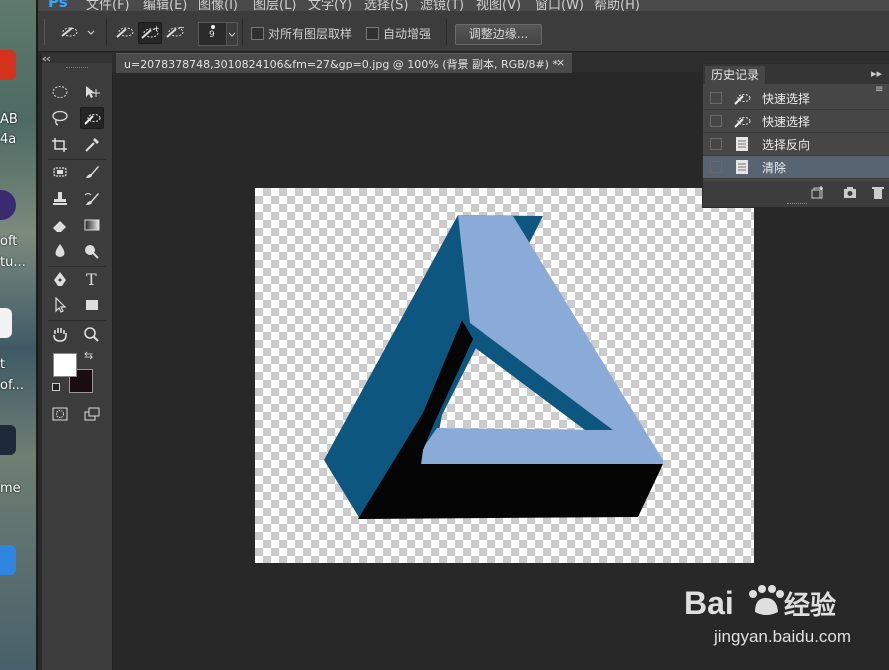 The height and width of the screenshot is (670, 889). I want to click on new-document-from-state-icon, so click(818, 192).